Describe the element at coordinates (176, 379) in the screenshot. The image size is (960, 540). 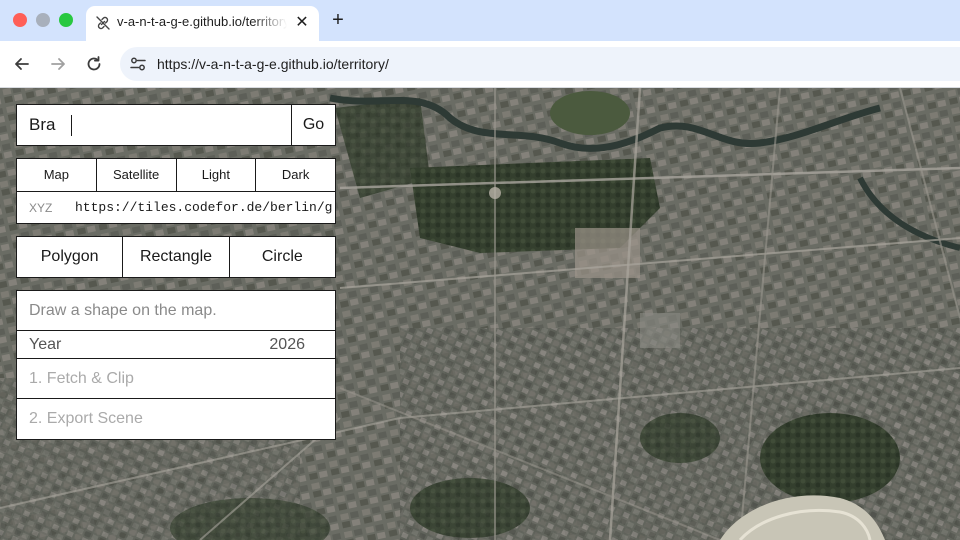
I see `fetch-clip-button: 1. Fetch & Clip` at that location.